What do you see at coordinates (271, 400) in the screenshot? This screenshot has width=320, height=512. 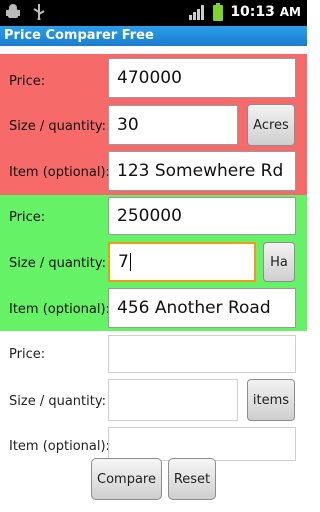 I see `unit-button: items` at bounding box center [271, 400].